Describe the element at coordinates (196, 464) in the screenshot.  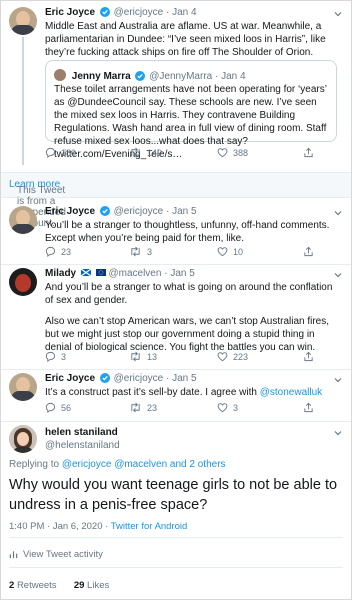
I see `others-link: and 2 others` at that location.